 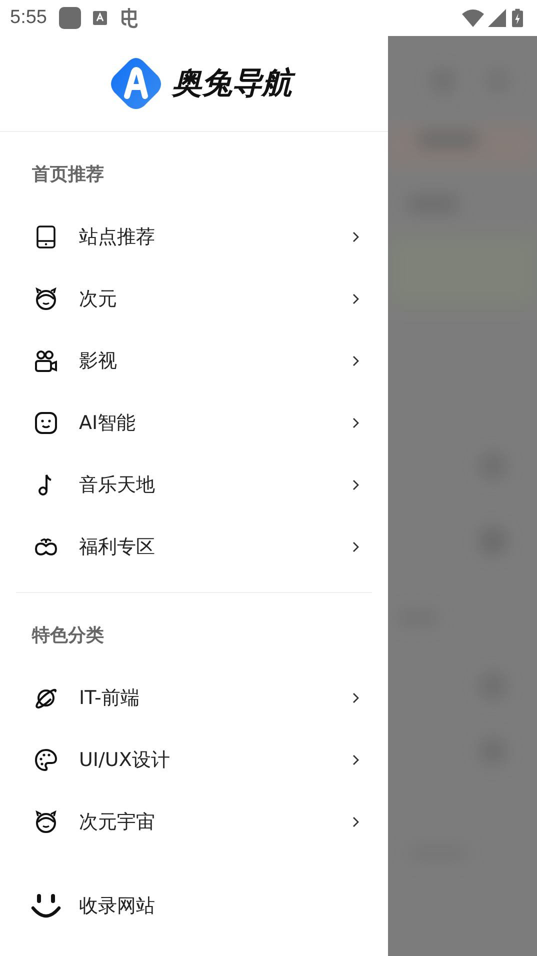 I want to click on menu-item: 站点推荐, so click(x=194, y=237).